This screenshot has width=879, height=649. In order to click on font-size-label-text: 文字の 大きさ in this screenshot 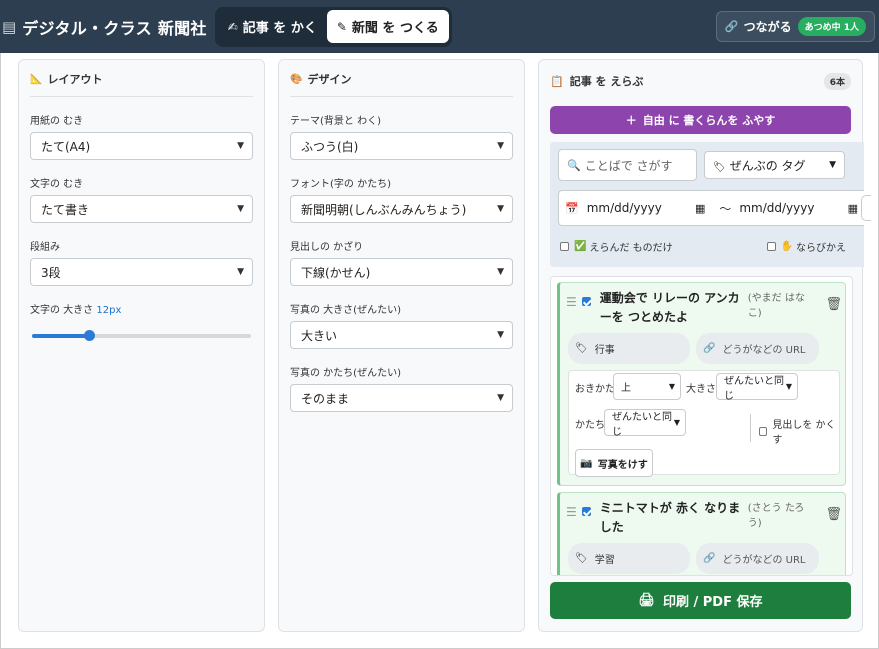, I will do `click(62, 310)`.